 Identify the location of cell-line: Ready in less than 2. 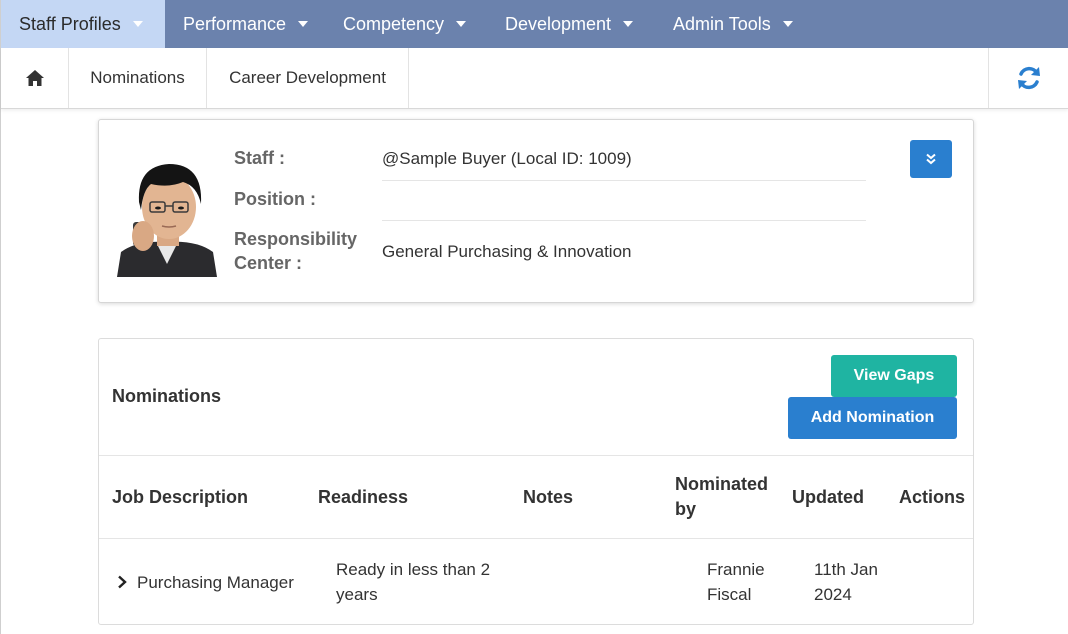
(413, 569).